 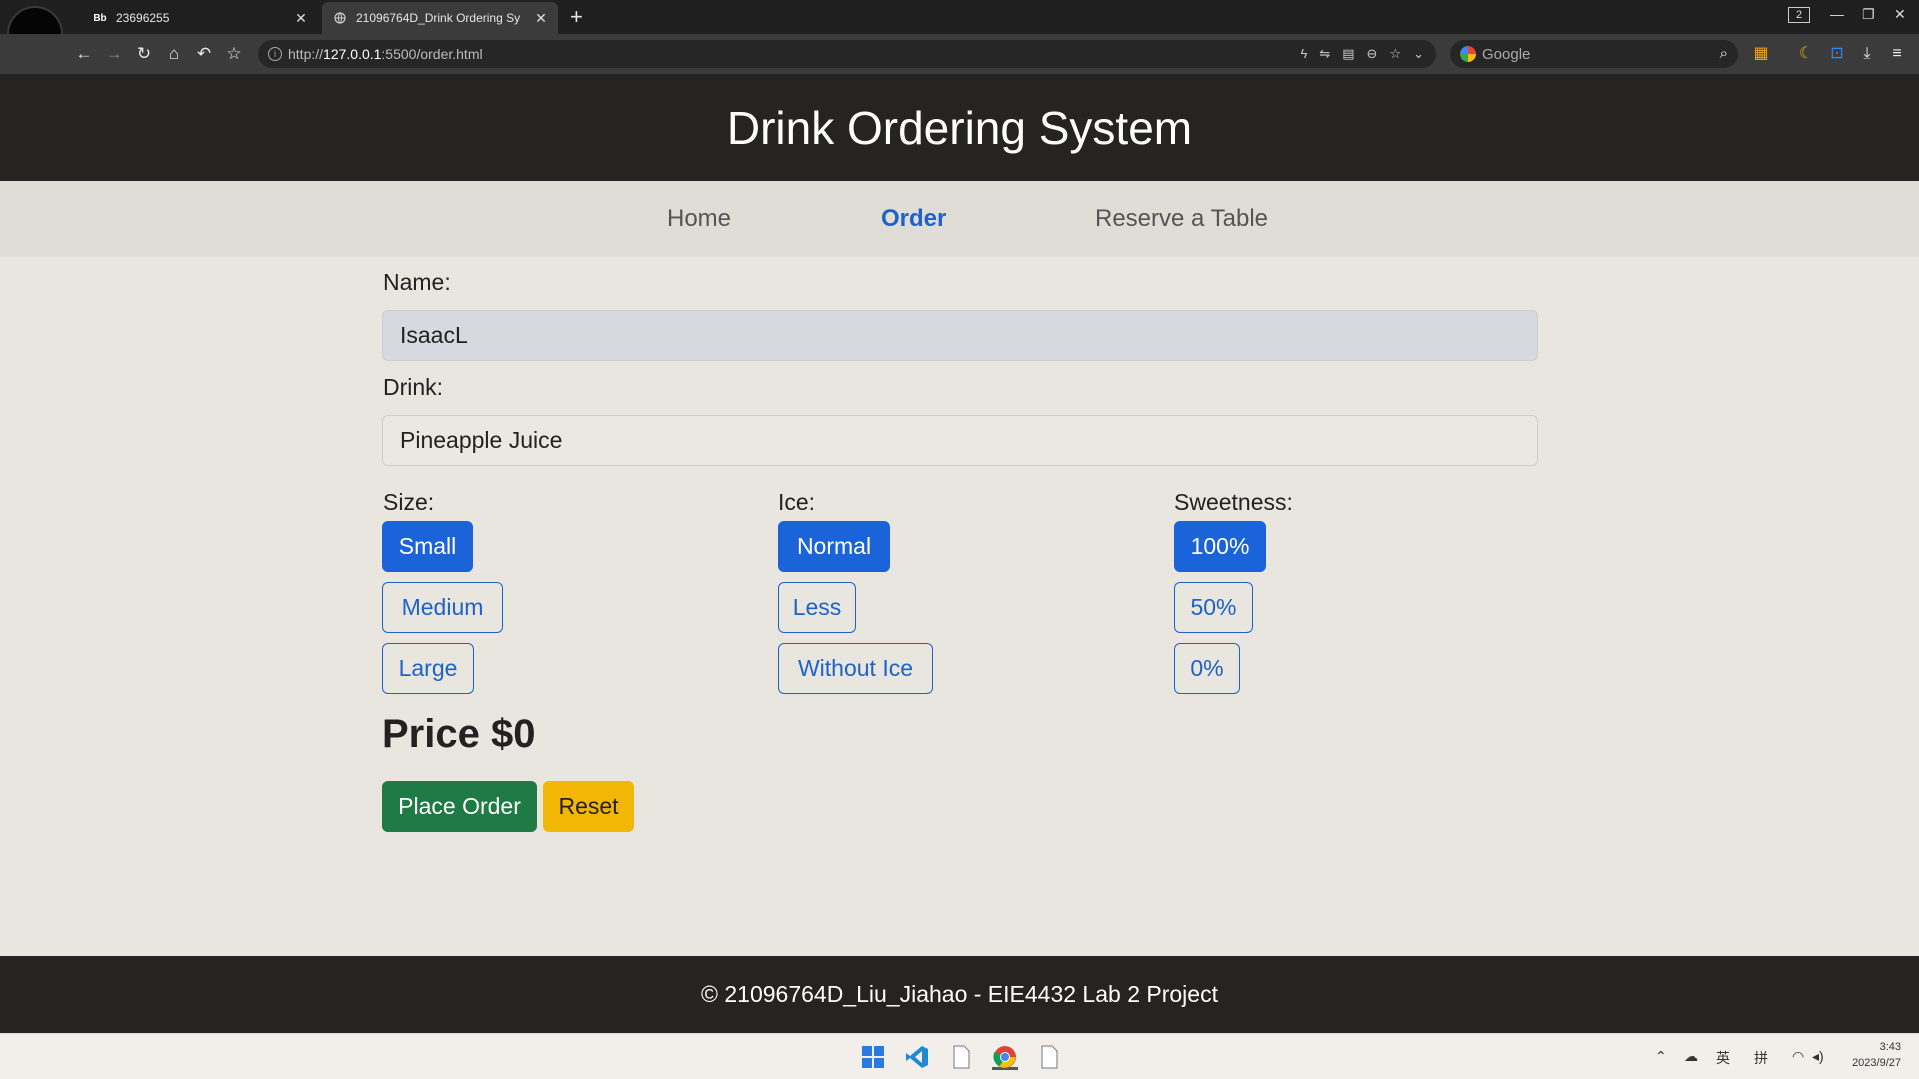 I want to click on chevron-down-icon: ⌄, so click(x=1418, y=54).